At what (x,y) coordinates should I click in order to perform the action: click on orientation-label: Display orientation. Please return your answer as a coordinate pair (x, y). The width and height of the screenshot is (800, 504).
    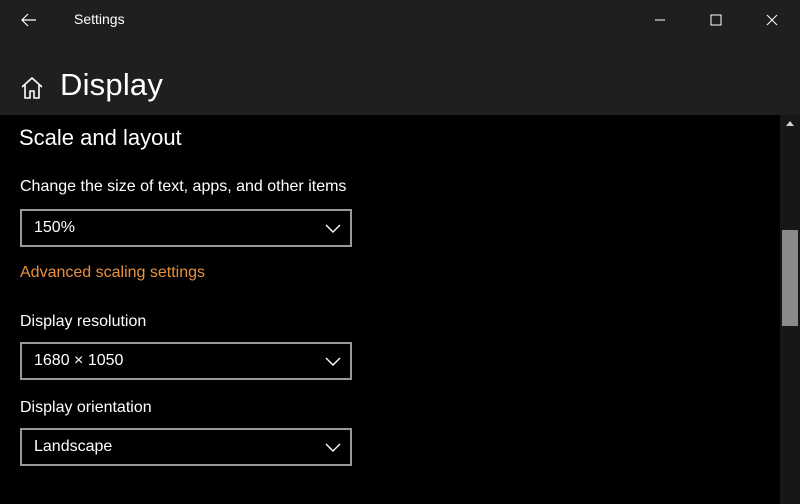
    Looking at the image, I should click on (86, 407).